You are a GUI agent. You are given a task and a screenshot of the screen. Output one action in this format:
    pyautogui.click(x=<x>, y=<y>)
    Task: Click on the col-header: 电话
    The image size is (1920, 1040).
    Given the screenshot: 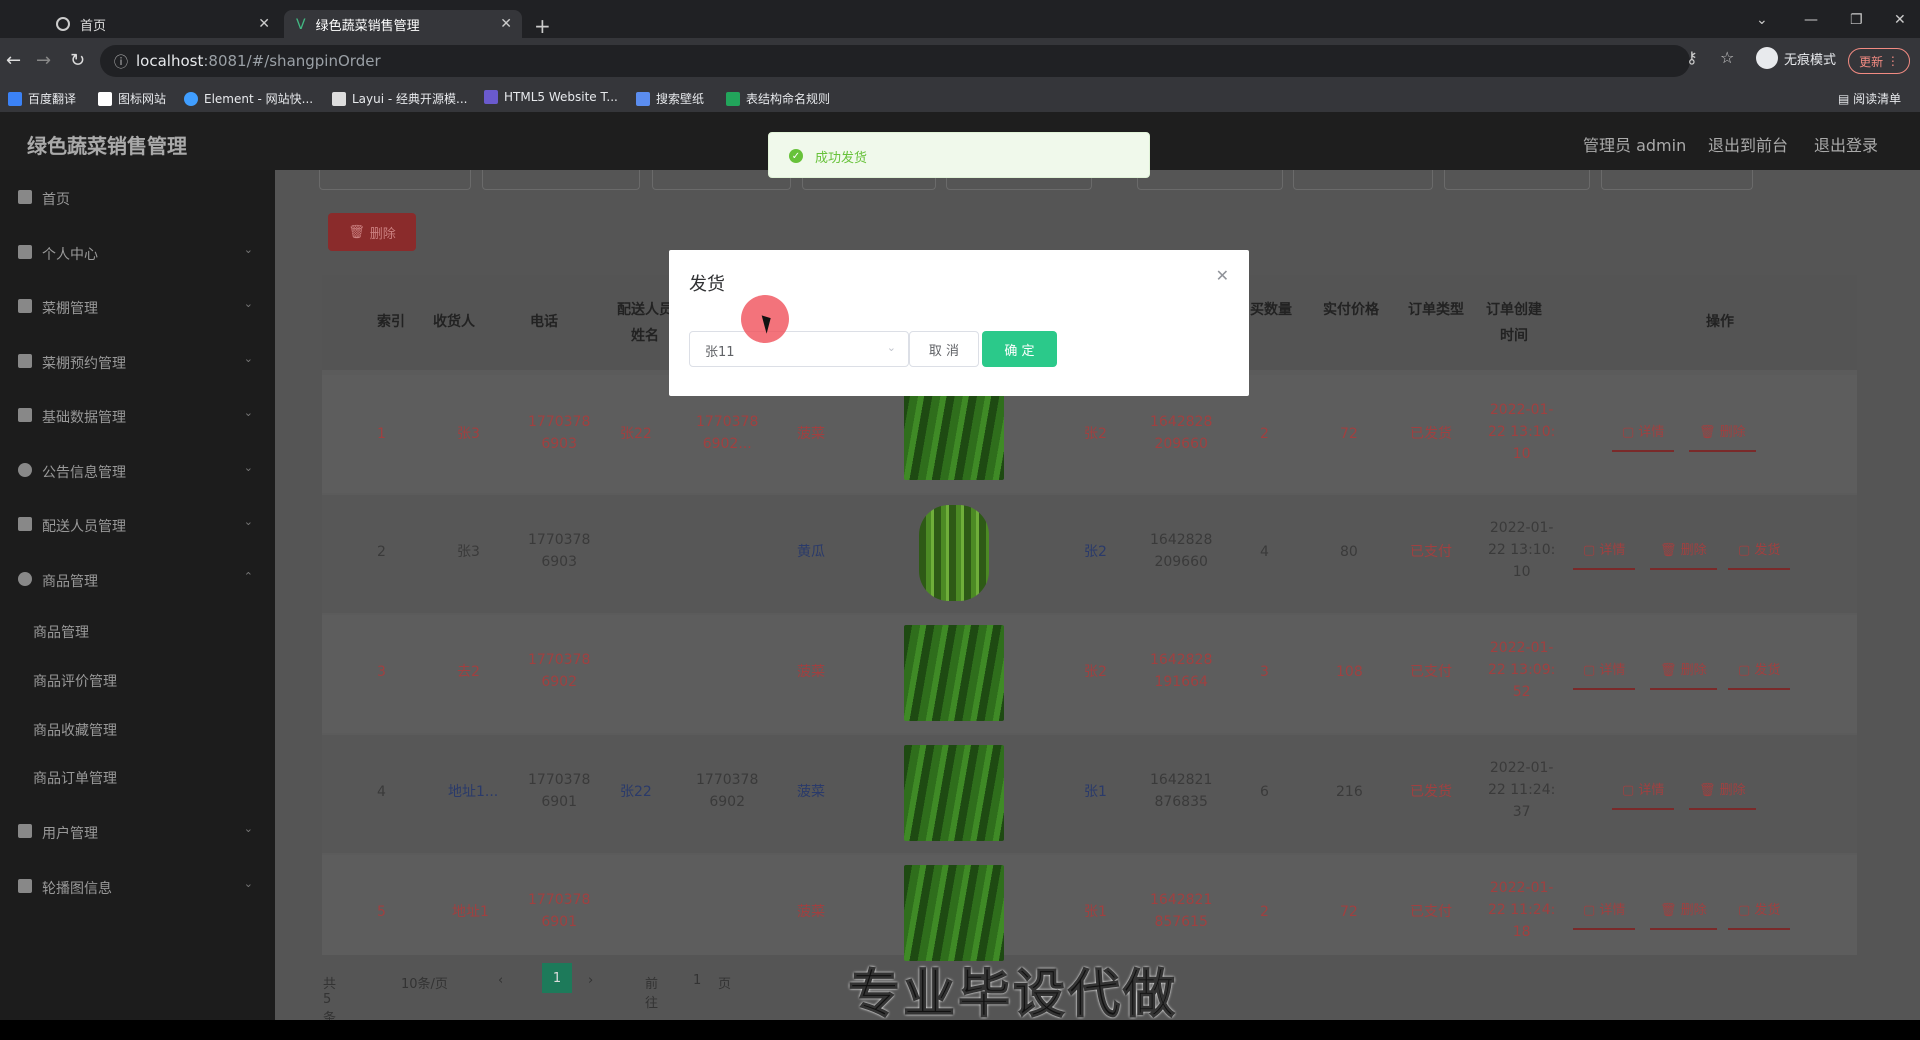 What is the action you would take?
    pyautogui.click(x=544, y=322)
    